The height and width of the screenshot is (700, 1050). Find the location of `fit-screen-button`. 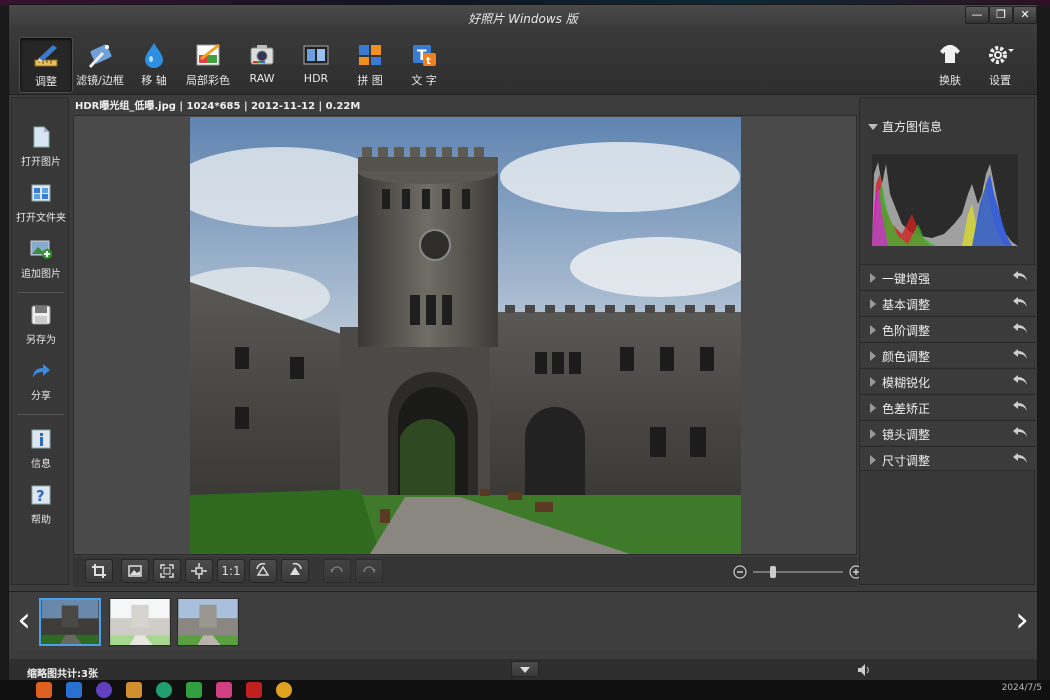

fit-screen-button is located at coordinates (199, 571).